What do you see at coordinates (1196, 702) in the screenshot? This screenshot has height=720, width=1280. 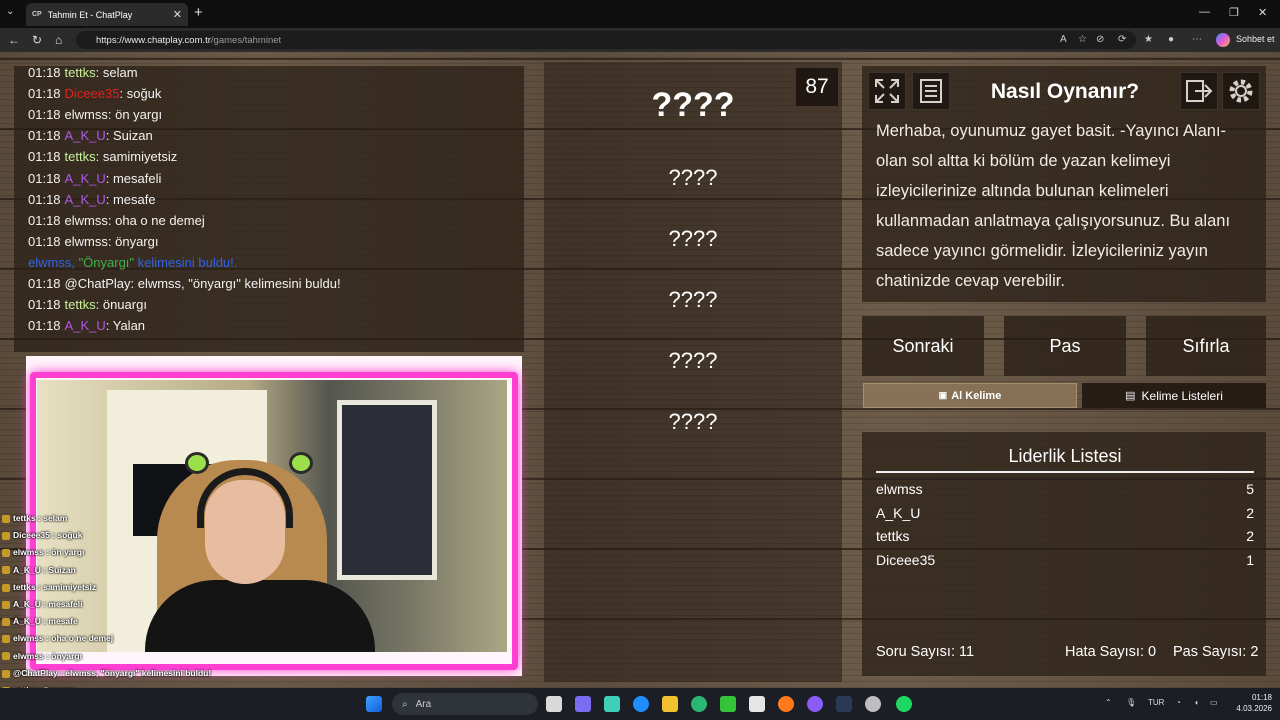 I see `volume-icon: ◖` at bounding box center [1196, 702].